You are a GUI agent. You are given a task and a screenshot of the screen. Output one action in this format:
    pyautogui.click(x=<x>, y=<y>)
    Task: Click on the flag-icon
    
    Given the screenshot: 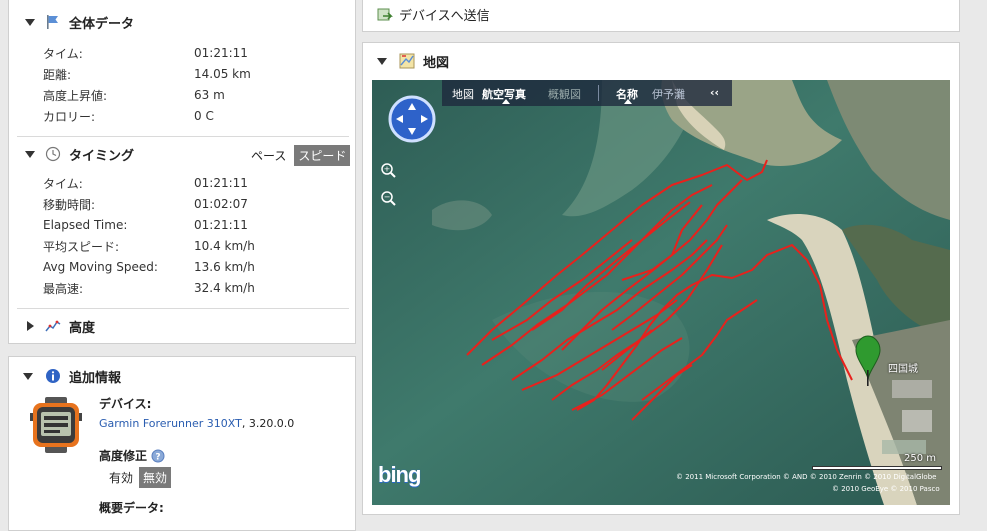 What is the action you would take?
    pyautogui.click(x=53, y=22)
    